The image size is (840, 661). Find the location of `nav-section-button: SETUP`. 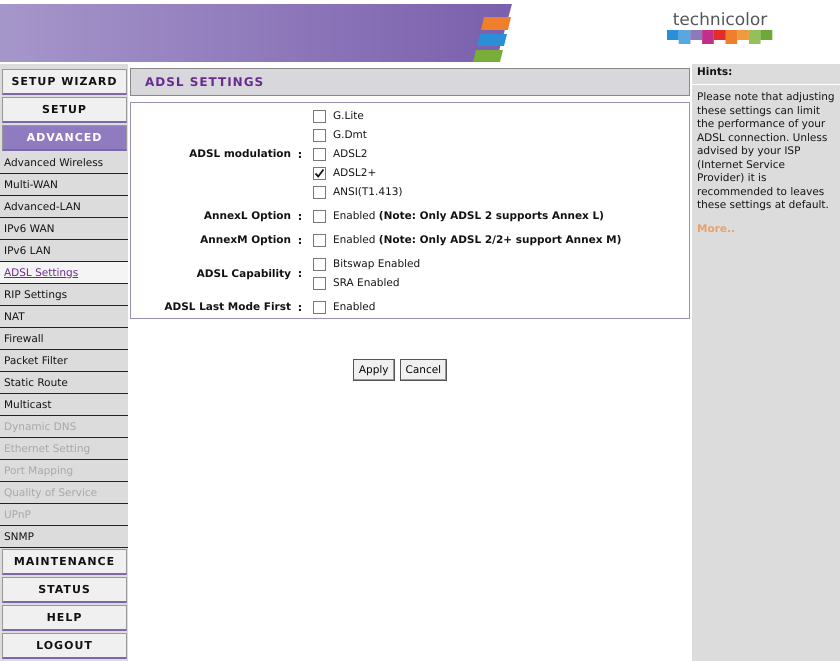

nav-section-button: SETUP is located at coordinates (64, 110).